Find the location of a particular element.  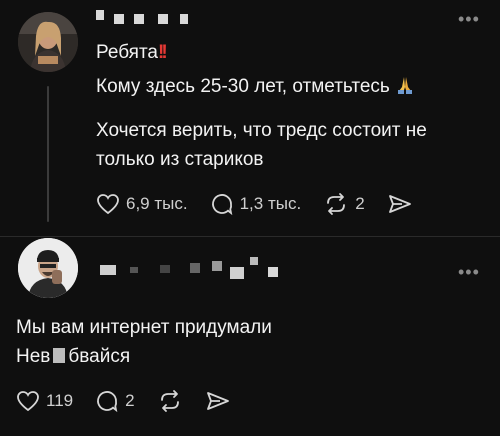

post-text-line-2: Нев бвайся is located at coordinates (73, 356).